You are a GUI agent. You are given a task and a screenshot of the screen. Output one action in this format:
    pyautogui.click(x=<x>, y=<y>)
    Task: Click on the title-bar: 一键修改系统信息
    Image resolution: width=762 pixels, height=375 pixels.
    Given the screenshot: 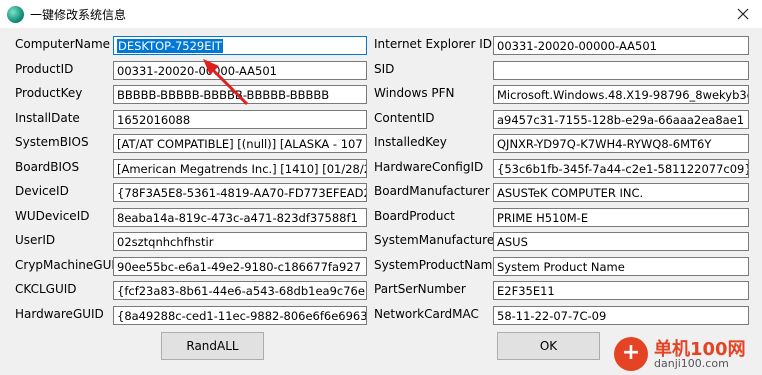 What is the action you would take?
    pyautogui.click(x=381, y=14)
    